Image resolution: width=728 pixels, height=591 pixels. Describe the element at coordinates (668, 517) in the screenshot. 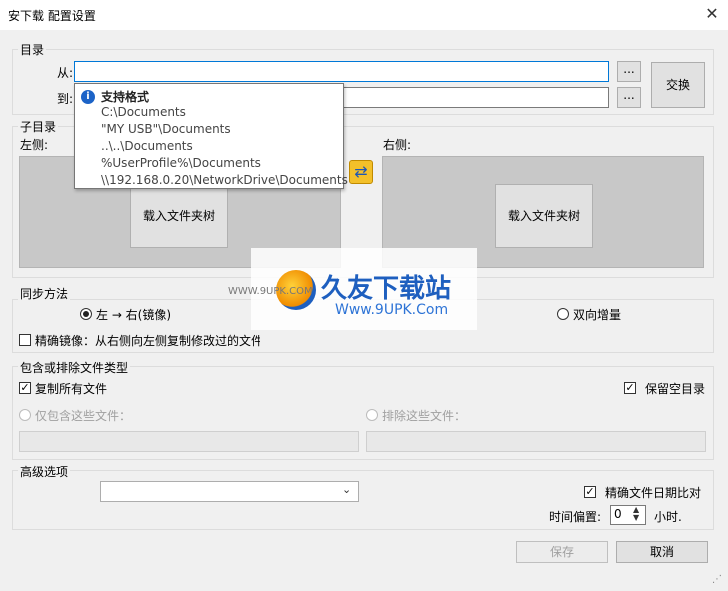

I see `time-offset-unit: 小时.` at that location.